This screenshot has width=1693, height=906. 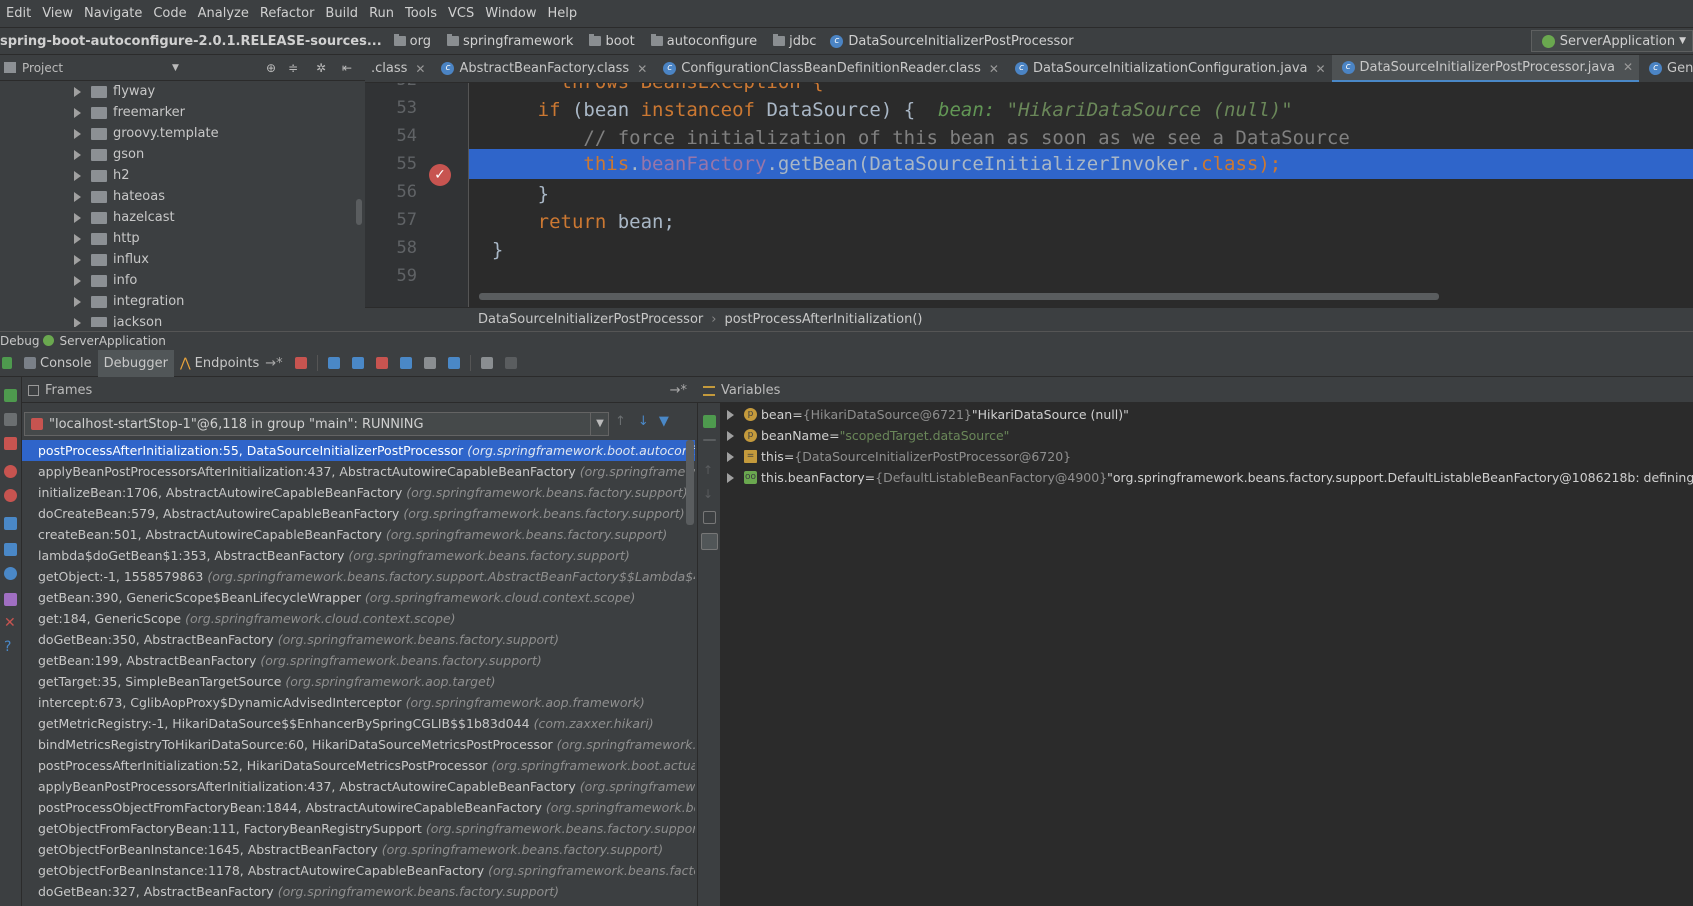 What do you see at coordinates (609, 41) in the screenshot?
I see `nav-crumb-boot: boot` at bounding box center [609, 41].